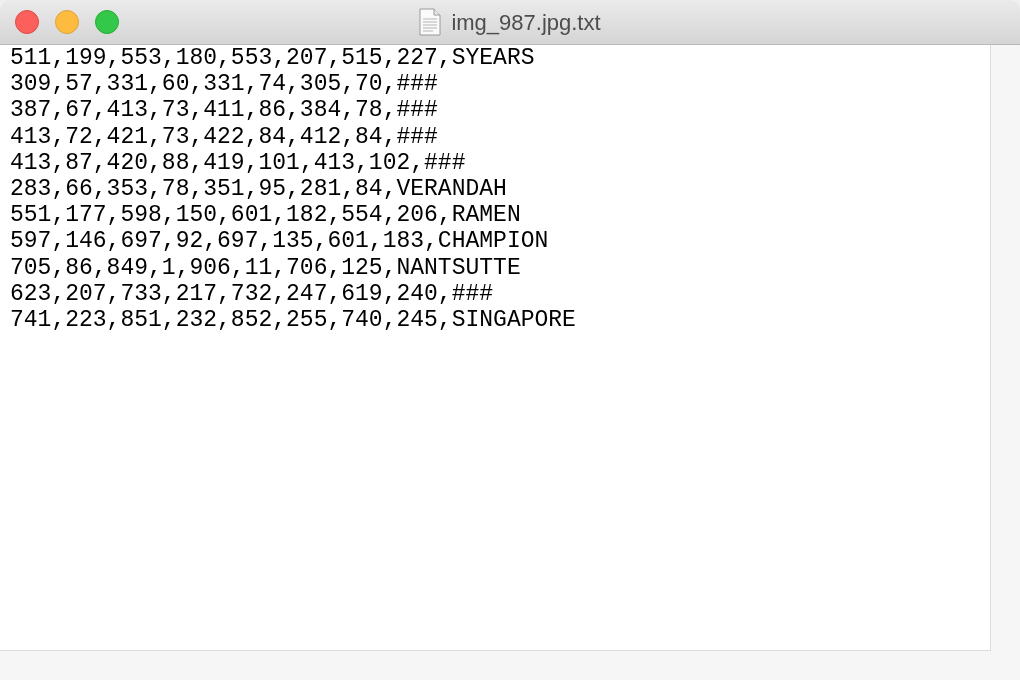 The width and height of the screenshot is (1020, 680). Describe the element at coordinates (224, 84) in the screenshot. I see `text-line: 309,57,331,60,331,74,305,70,###` at that location.